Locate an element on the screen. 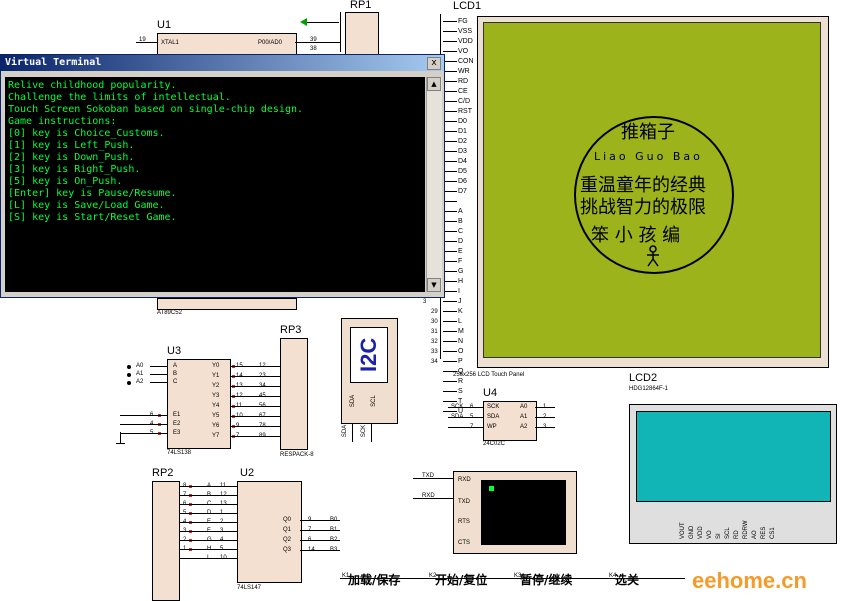 The height and width of the screenshot is (601, 844). lcd2-pin-label: RD is located at coordinates (737, 534).